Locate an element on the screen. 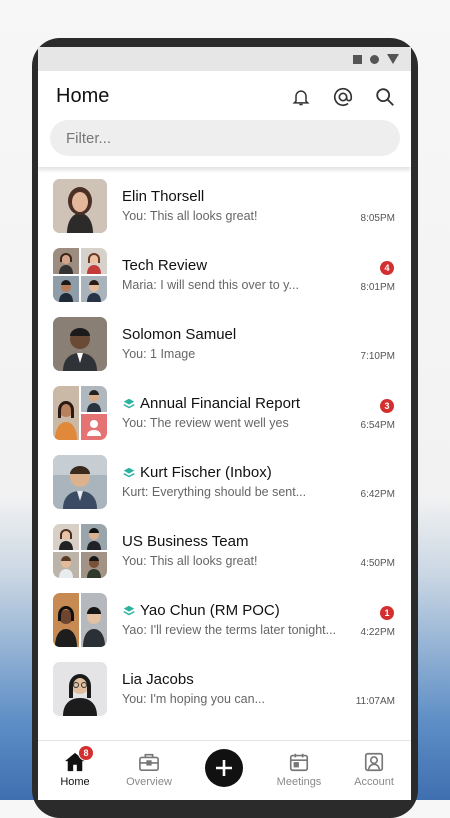  account-icon is located at coordinates (374, 762).